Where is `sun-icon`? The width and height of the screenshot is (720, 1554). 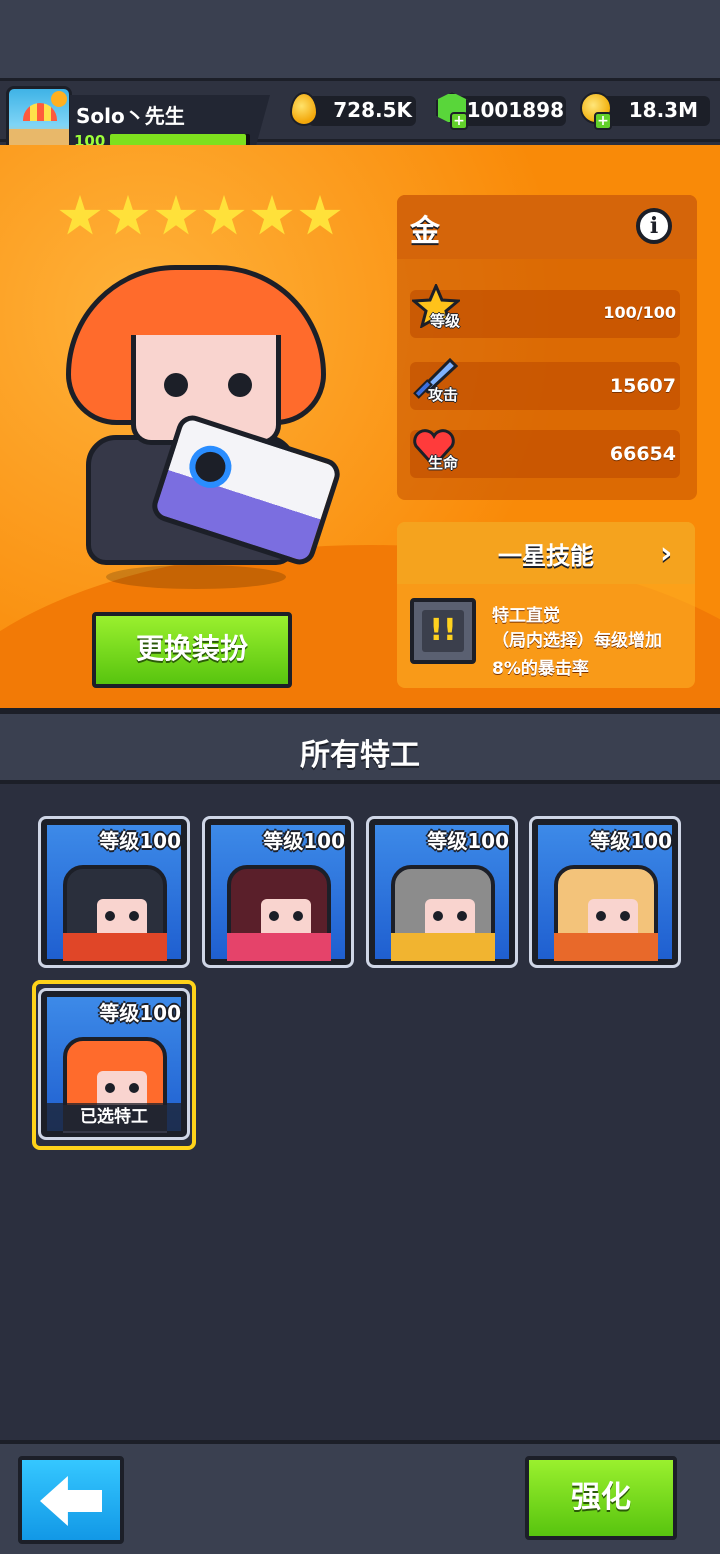
sun-icon is located at coordinates (59, 99).